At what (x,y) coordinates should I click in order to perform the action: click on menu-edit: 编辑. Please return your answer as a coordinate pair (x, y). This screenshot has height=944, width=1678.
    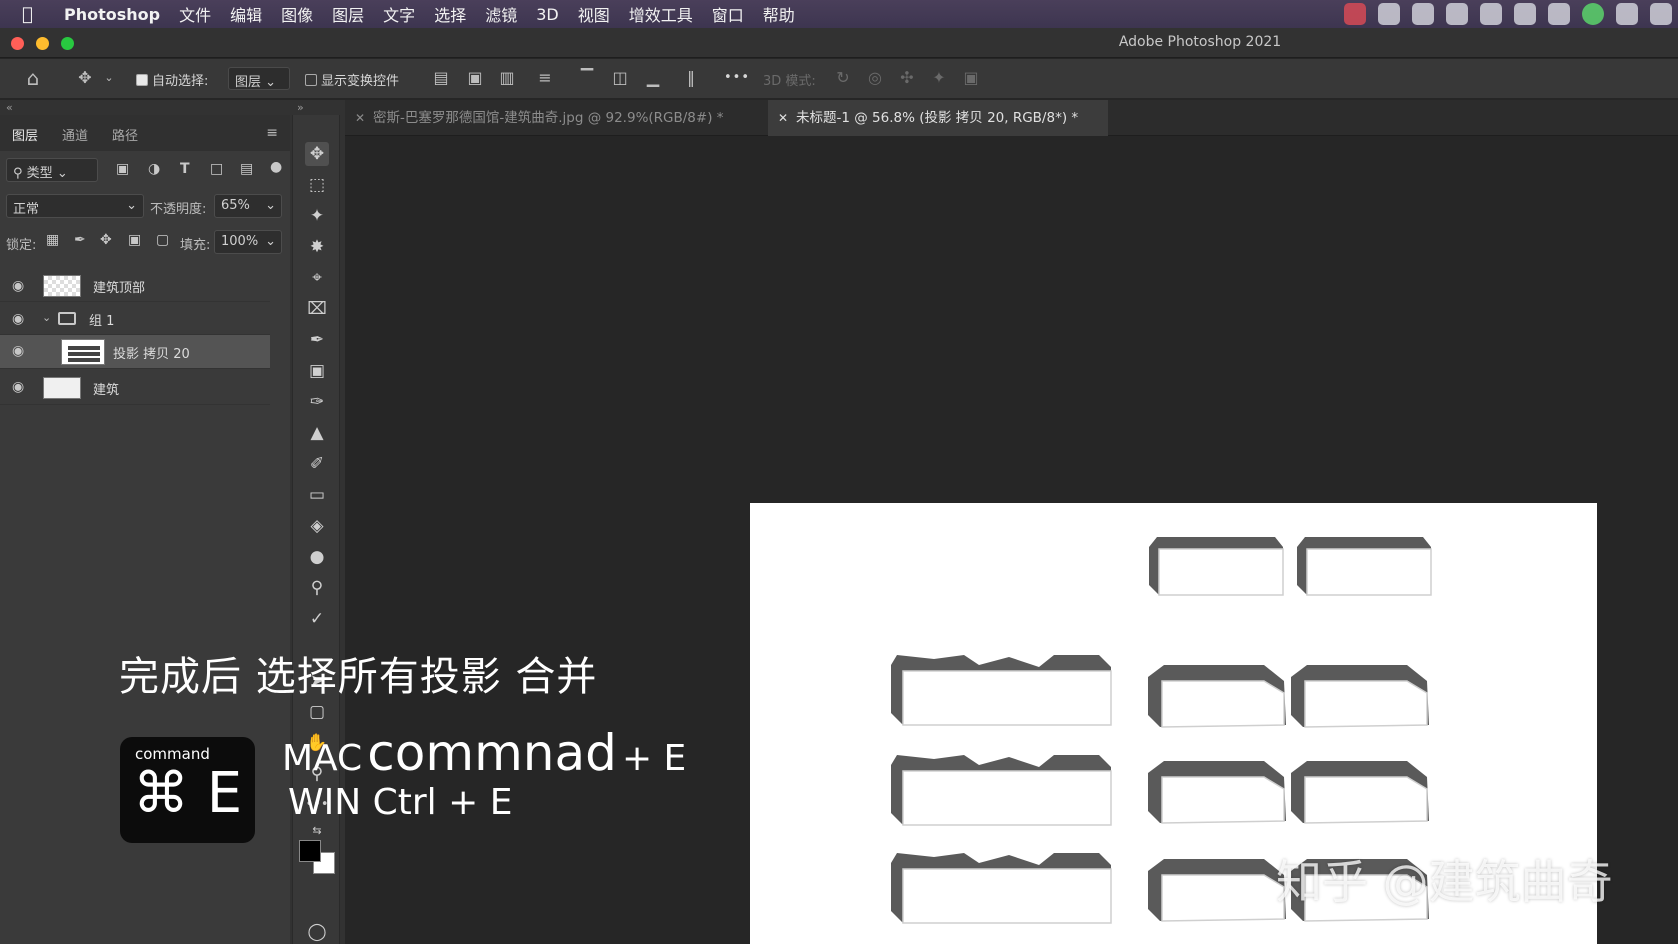
    Looking at the image, I should click on (246, 14).